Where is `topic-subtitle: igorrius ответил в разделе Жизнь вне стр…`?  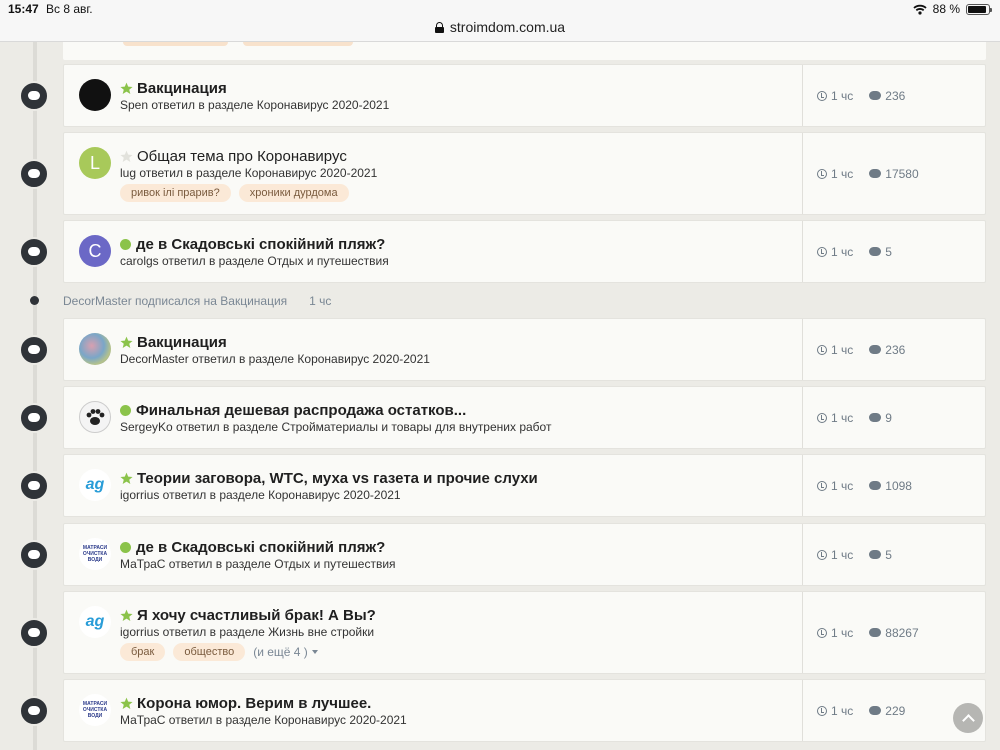
topic-subtitle: igorrius ответил в разделе Жизнь вне стр… is located at coordinates (247, 632).